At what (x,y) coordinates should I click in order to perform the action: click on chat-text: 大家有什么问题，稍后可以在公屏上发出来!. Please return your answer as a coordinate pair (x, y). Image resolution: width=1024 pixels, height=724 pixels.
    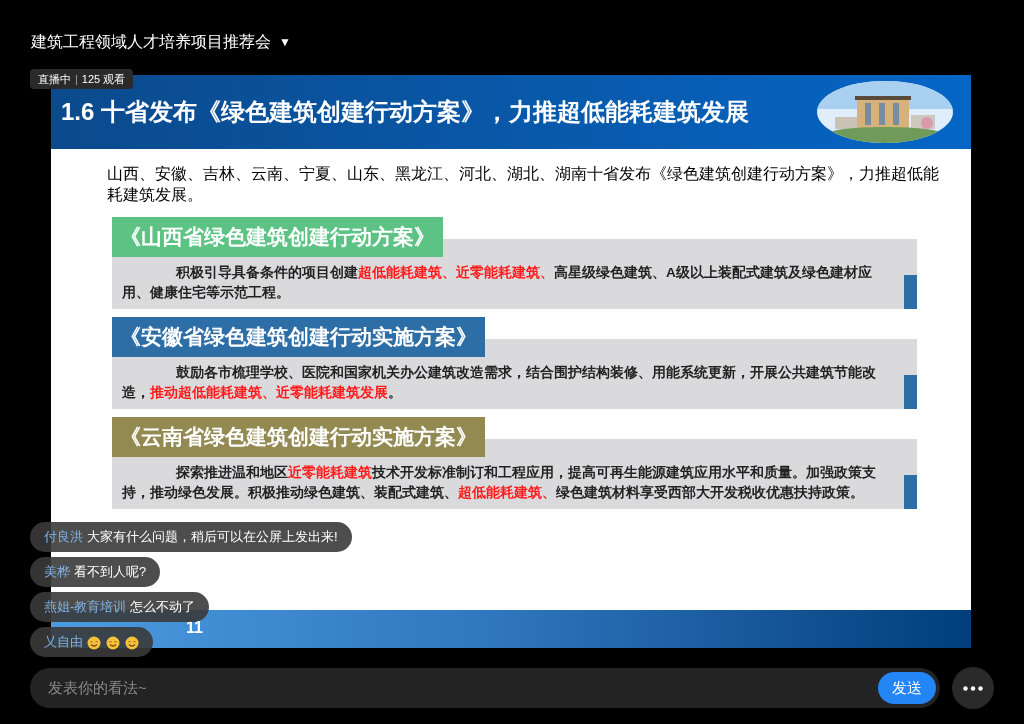
    Looking at the image, I should click on (212, 536).